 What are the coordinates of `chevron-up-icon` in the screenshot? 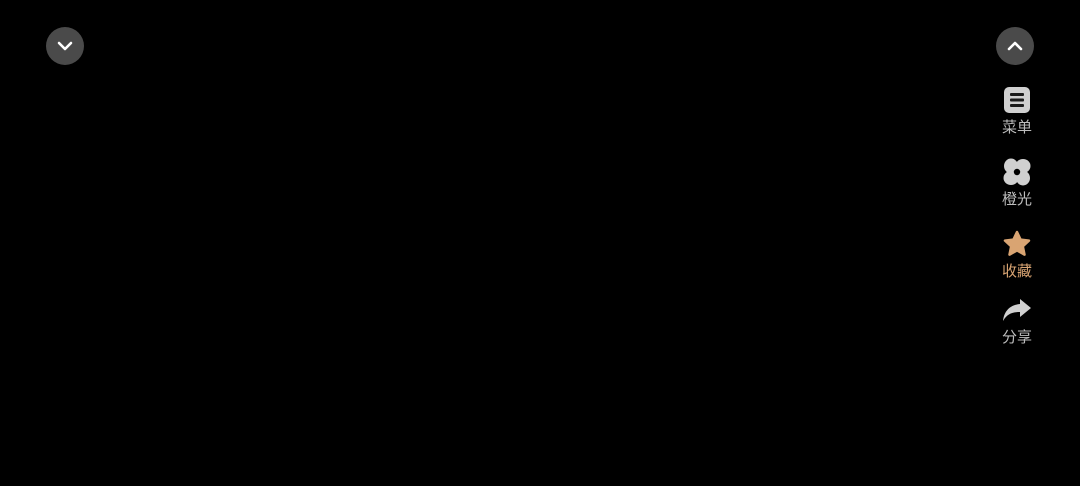 It's located at (1015, 46).